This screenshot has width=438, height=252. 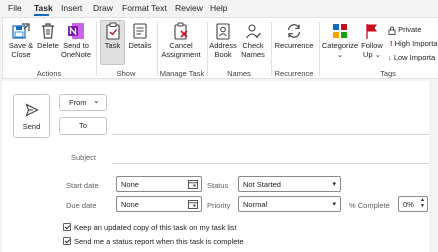 I want to click on to-button: To, so click(x=83, y=126).